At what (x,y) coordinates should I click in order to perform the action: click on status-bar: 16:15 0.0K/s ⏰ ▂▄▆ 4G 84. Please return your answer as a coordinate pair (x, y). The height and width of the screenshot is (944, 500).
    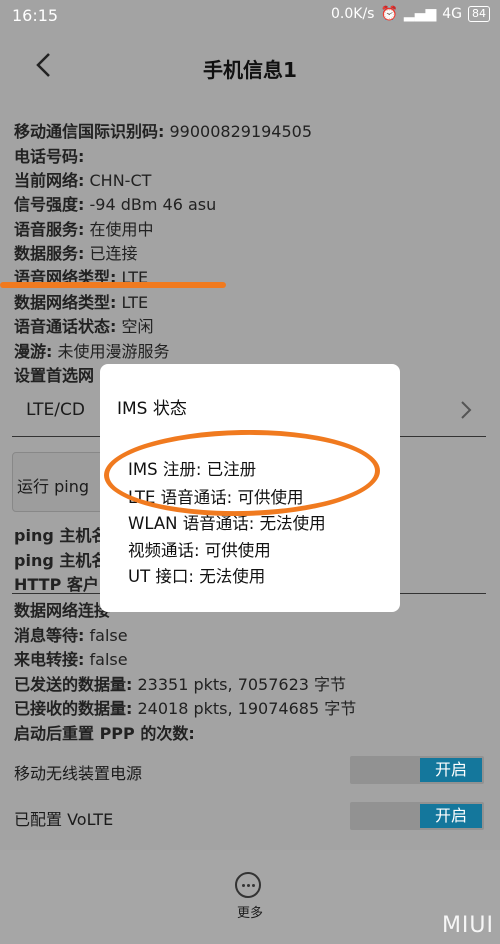
    Looking at the image, I should click on (250, 16).